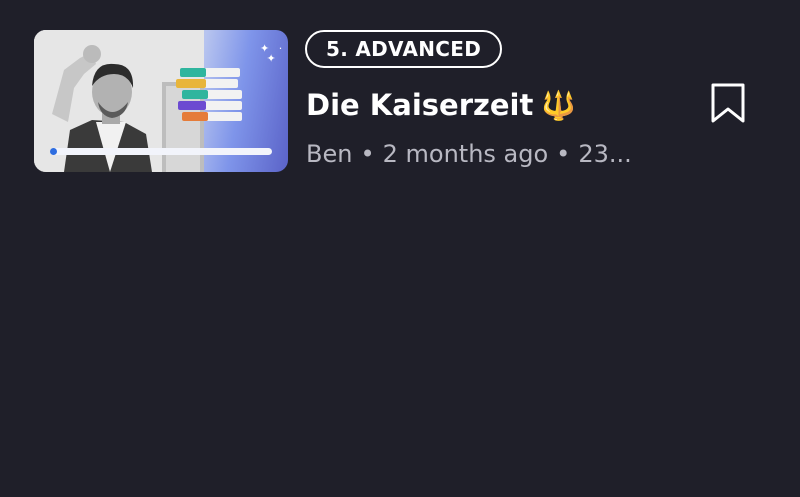  What do you see at coordinates (404, 49) in the screenshot?
I see `level-badge: 5. ADVANCED` at bounding box center [404, 49].